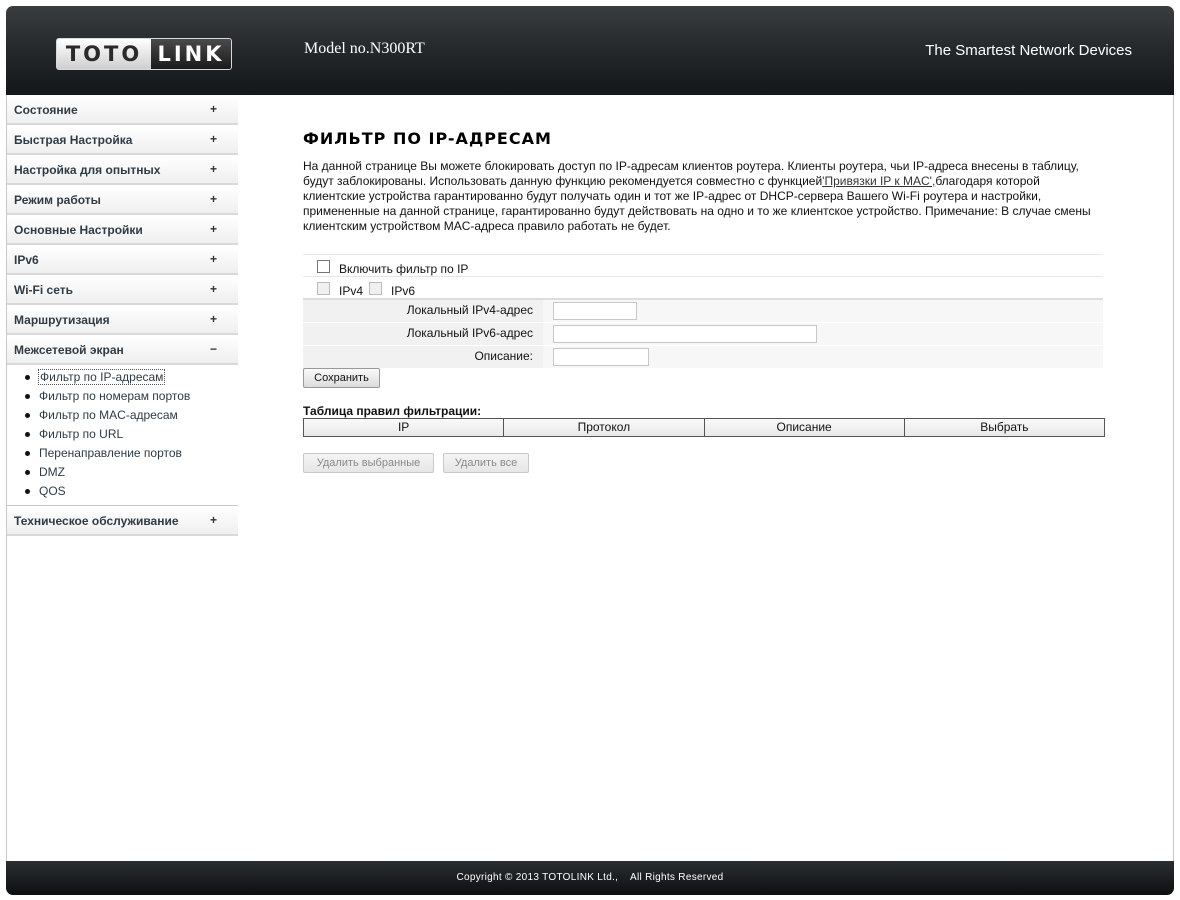 The height and width of the screenshot is (900, 1180). I want to click on description-row-value-cell, so click(823, 357).